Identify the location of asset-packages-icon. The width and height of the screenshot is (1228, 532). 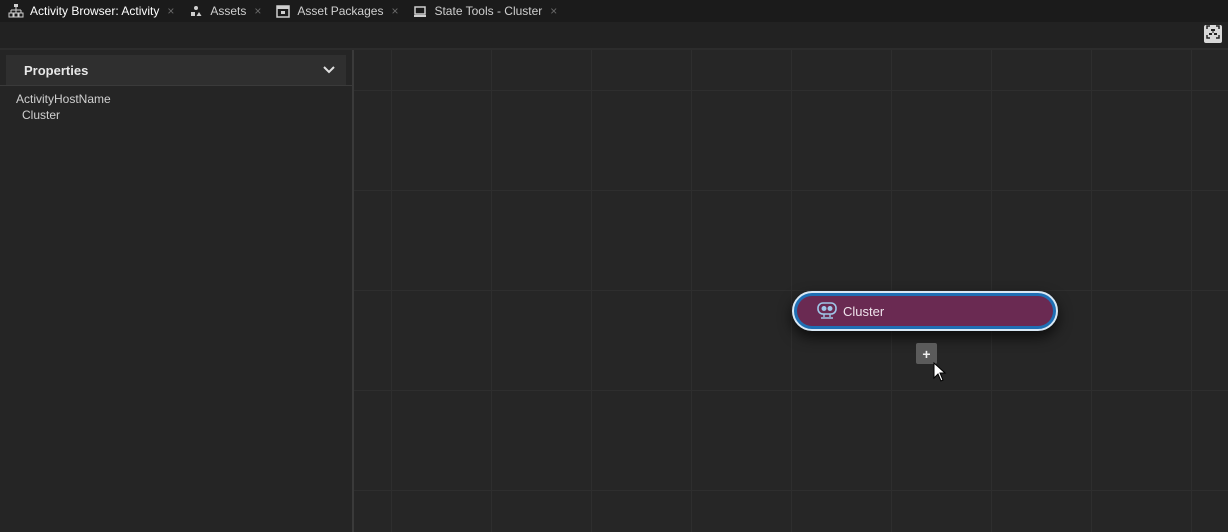
(283, 11).